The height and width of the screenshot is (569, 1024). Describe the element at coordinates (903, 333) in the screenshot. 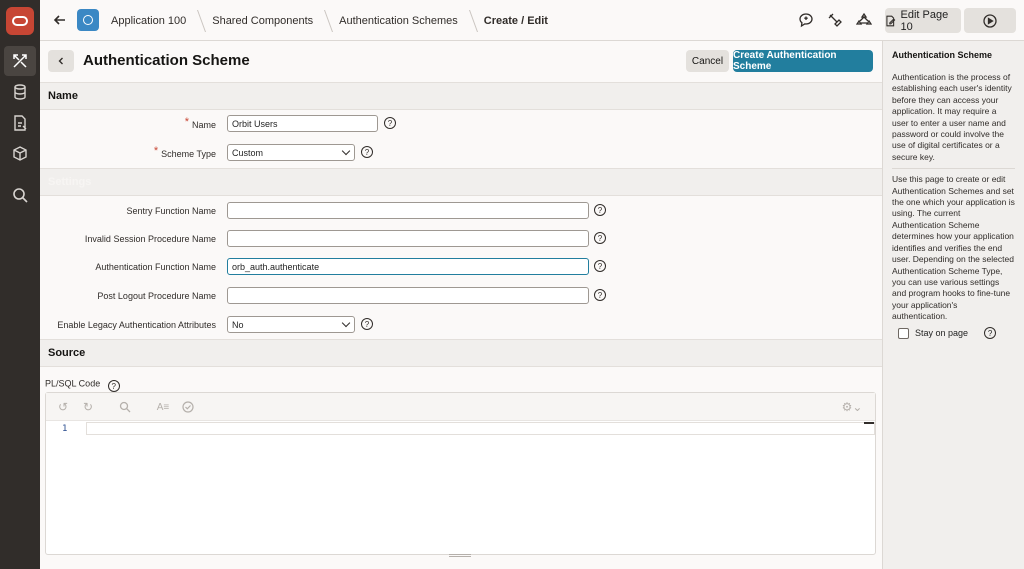

I see `stay-on-page-checkbox` at that location.